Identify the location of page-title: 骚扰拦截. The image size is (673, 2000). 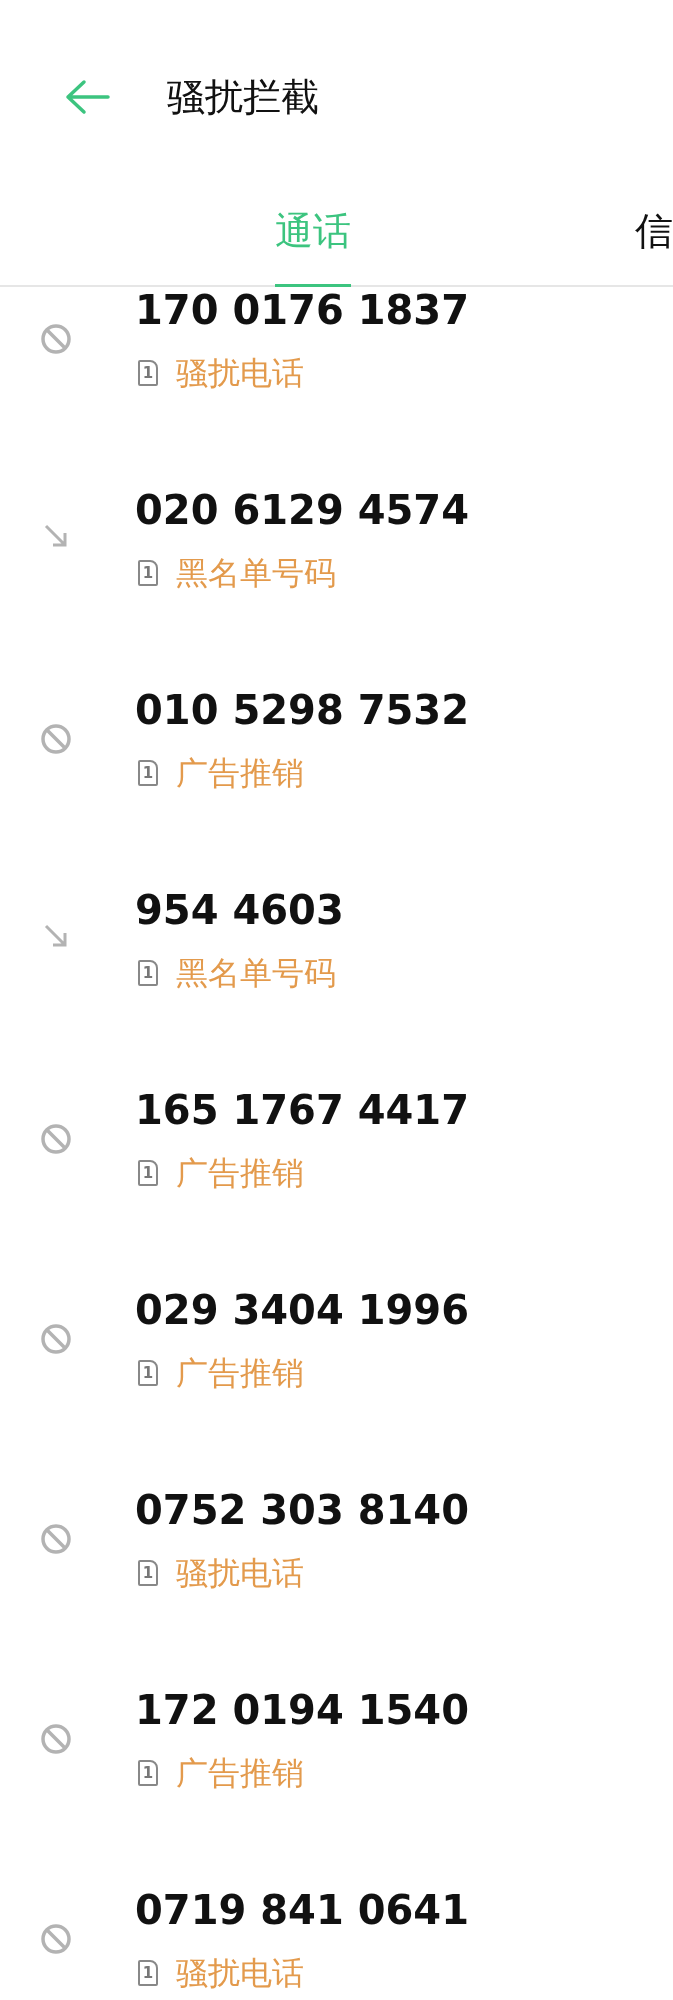
(243, 97).